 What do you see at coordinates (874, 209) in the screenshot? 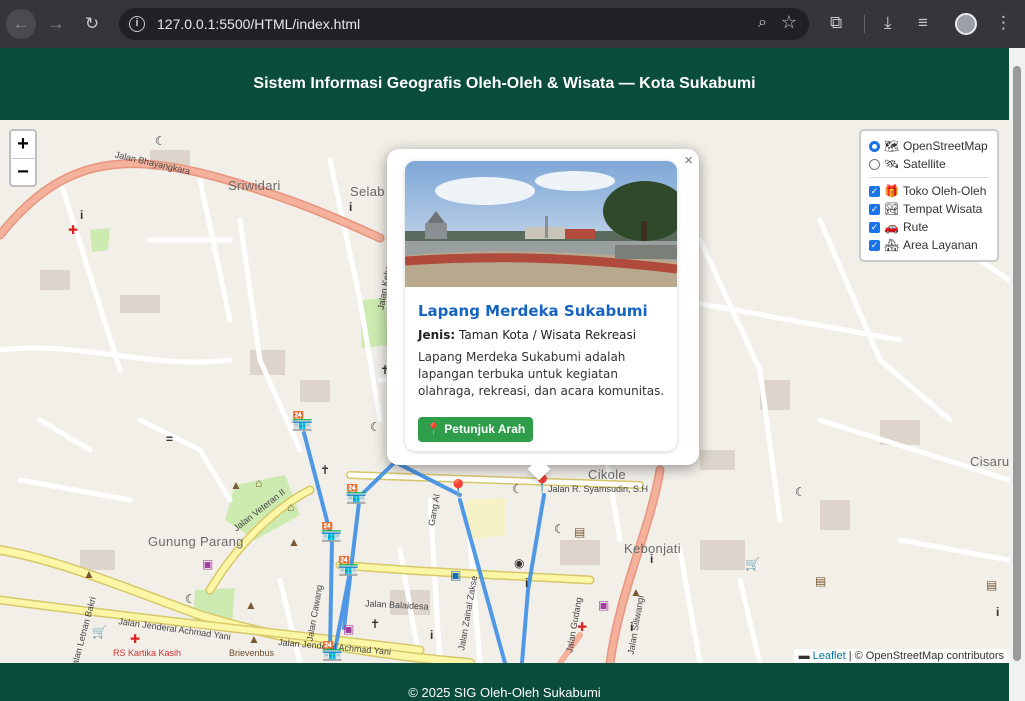
I see `checkbox-wisata: ✓` at bounding box center [874, 209].